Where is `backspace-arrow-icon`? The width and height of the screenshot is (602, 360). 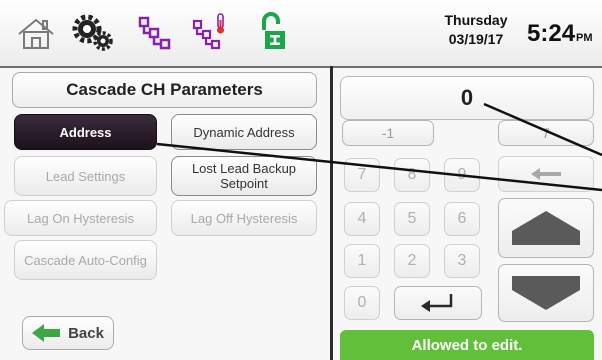 backspace-arrow-icon is located at coordinates (546, 174).